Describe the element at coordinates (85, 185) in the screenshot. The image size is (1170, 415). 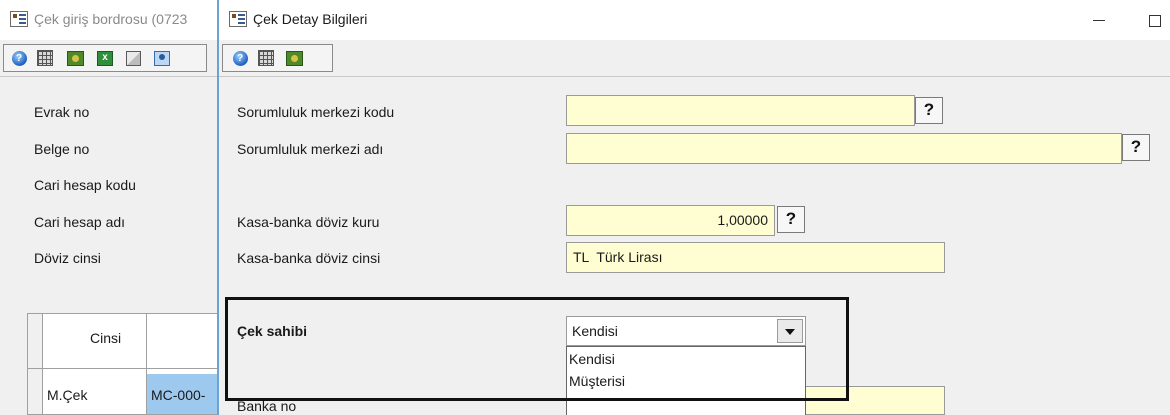
I see `cari-hesap-kodu-label: Cari hesap kodu` at that location.